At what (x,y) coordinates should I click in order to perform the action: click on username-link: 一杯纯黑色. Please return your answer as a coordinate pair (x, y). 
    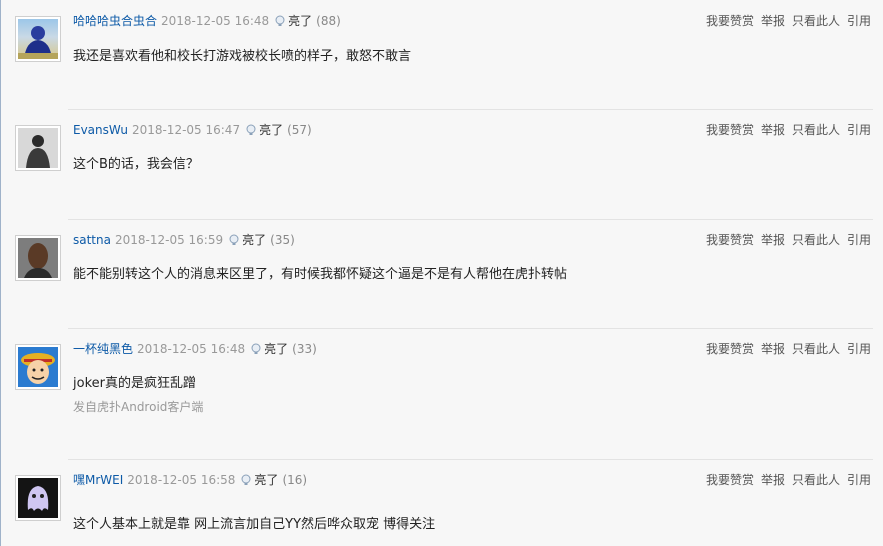
    Looking at the image, I should click on (103, 349).